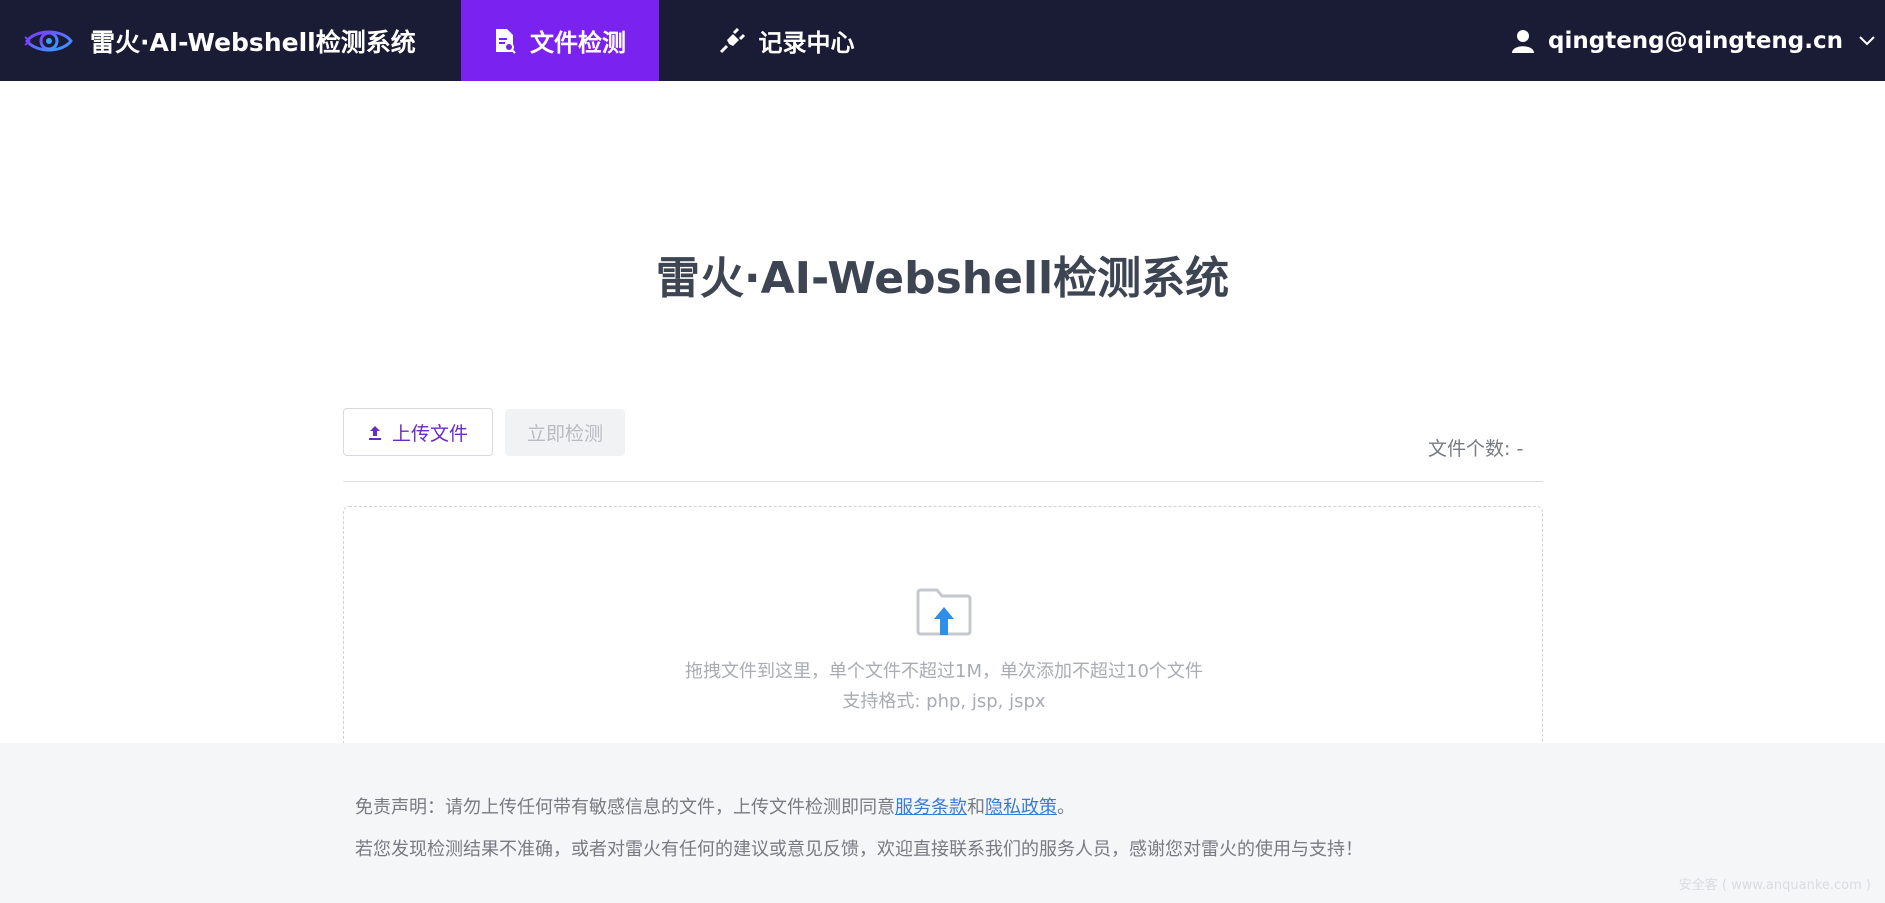  Describe the element at coordinates (806, 43) in the screenshot. I see `tab-label: 记录中心` at that location.